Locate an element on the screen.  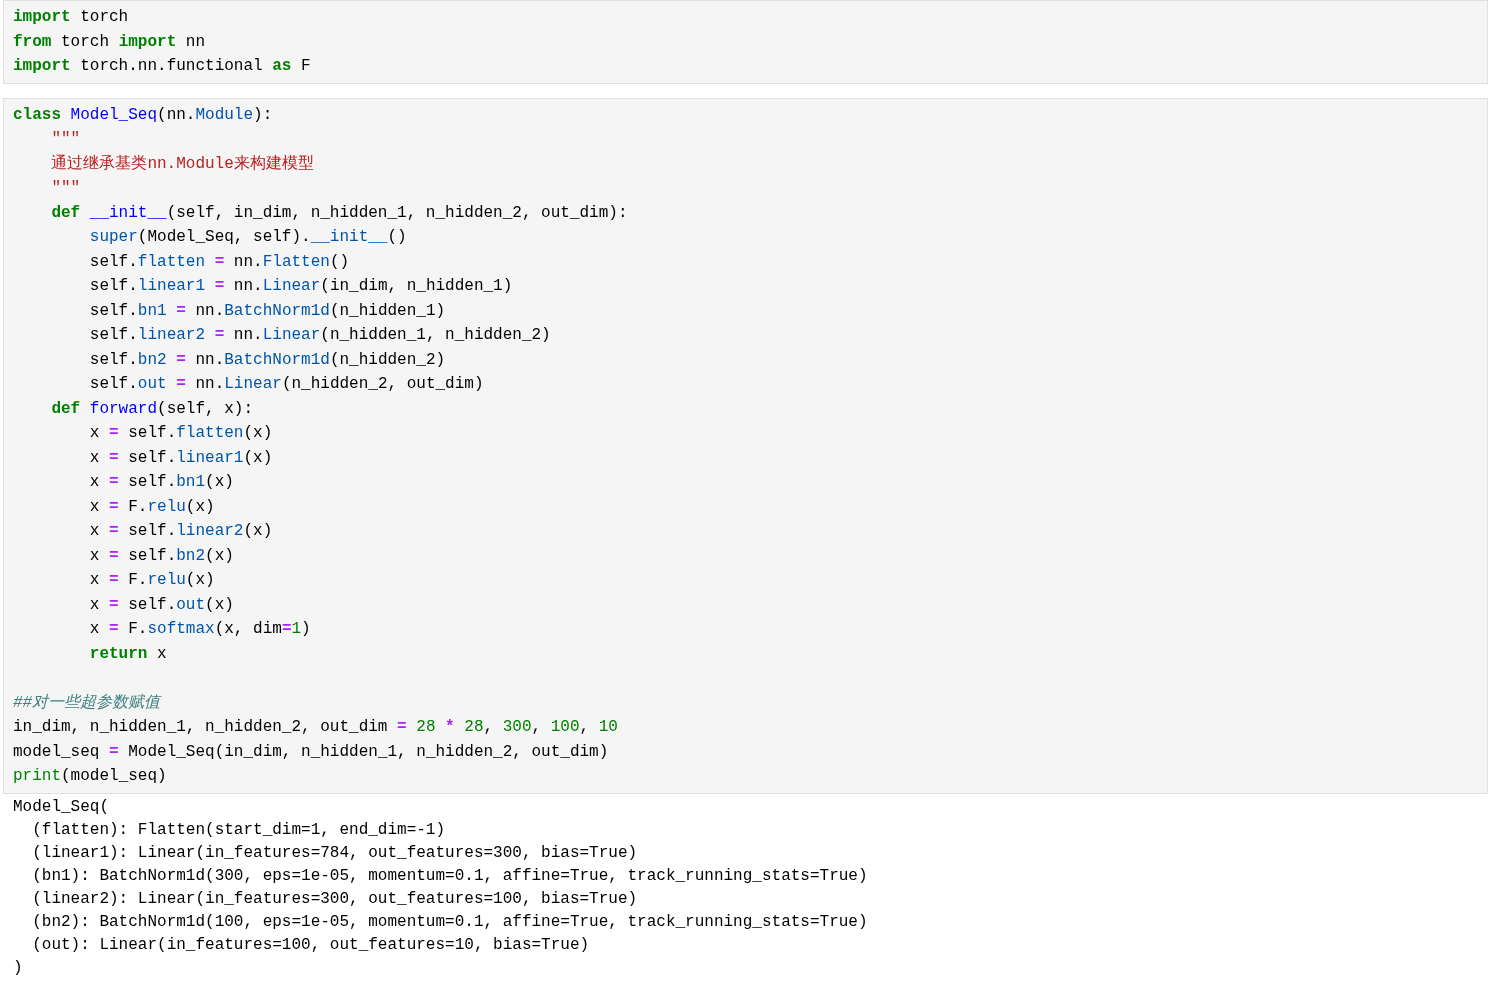
code-line: self.linear1 = nn.Linear(in_dim, n_hidden_1) is located at coordinates (300, 286).